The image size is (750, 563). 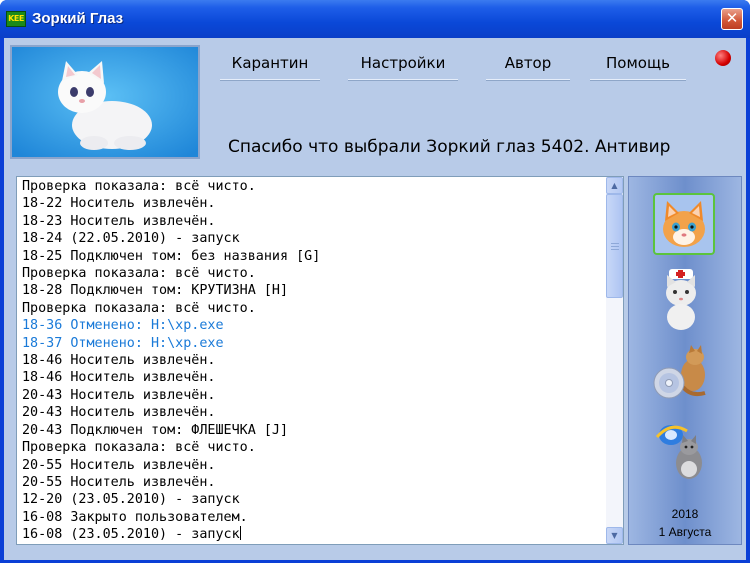 What do you see at coordinates (528, 66) in the screenshot?
I see `menu-author: Автор` at bounding box center [528, 66].